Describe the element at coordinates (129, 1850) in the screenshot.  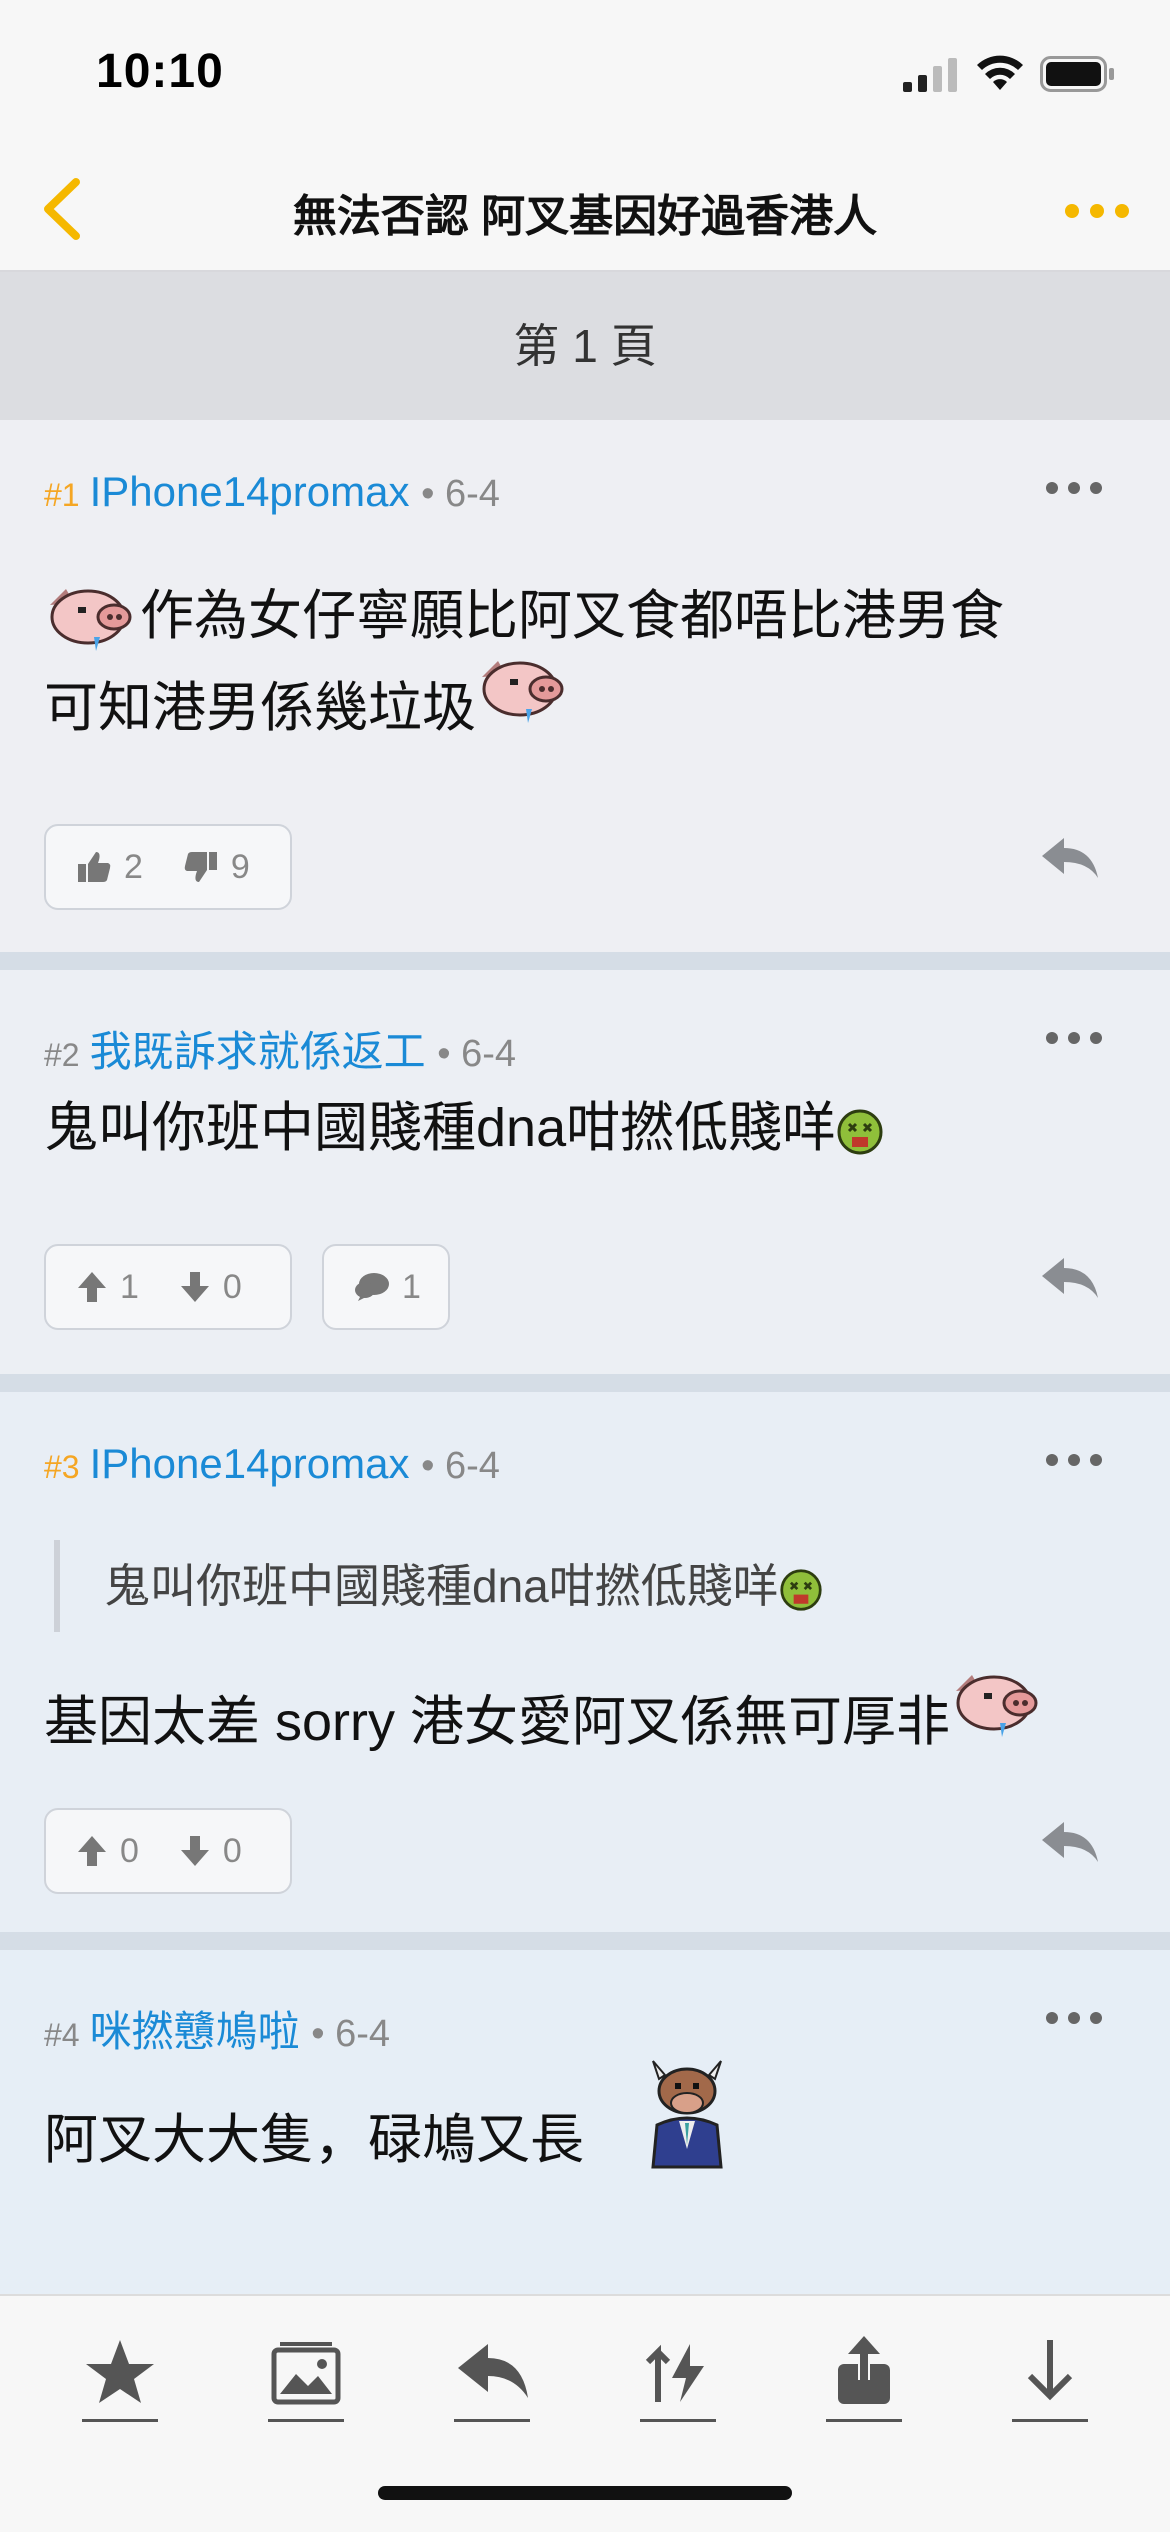
I see `upvote-count: 0` at that location.